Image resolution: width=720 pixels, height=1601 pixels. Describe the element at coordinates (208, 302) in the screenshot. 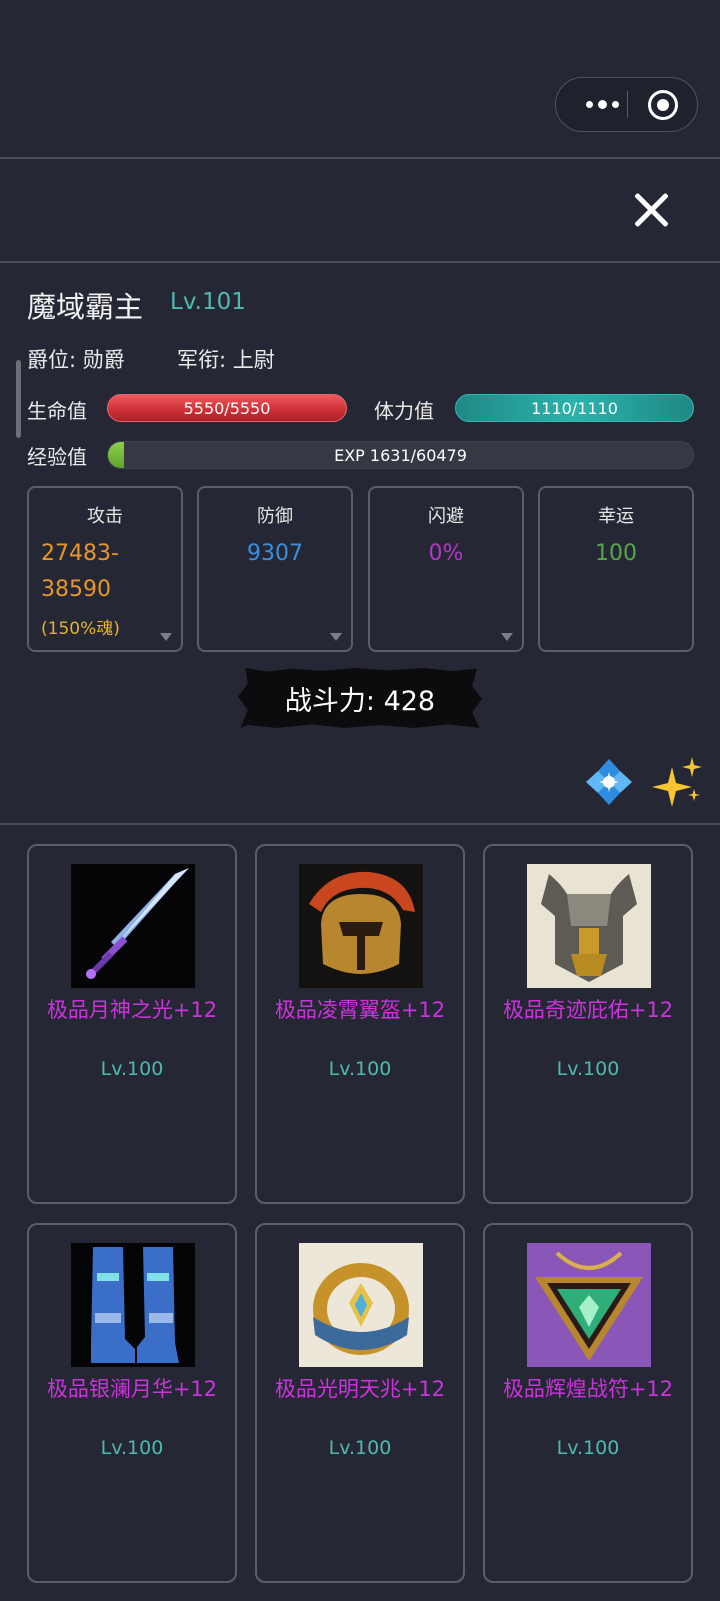

I see `character-level: Lv.101` at that location.